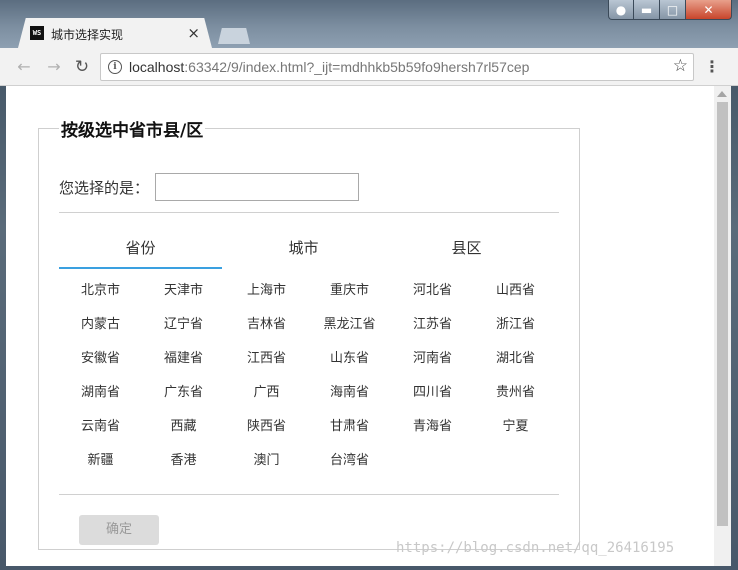 This screenshot has height=570, width=738. I want to click on selection-row: 您选择的是：, so click(209, 187).